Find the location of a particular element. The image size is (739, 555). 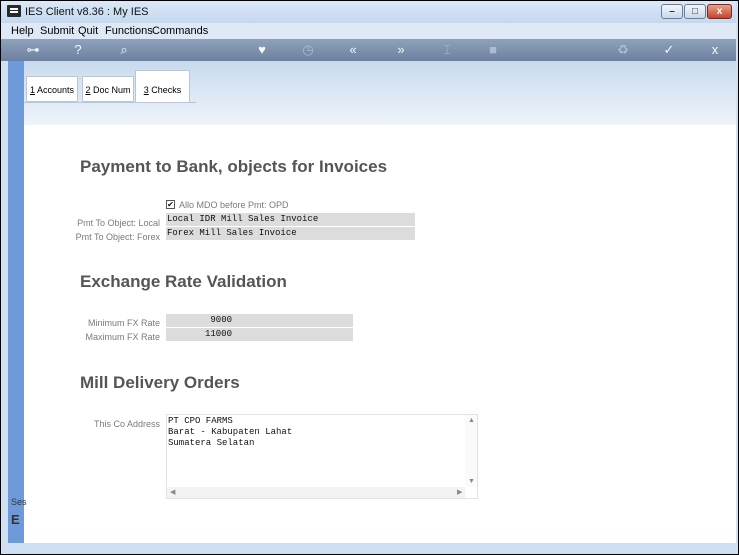

forward-icon: » is located at coordinates (401, 50).